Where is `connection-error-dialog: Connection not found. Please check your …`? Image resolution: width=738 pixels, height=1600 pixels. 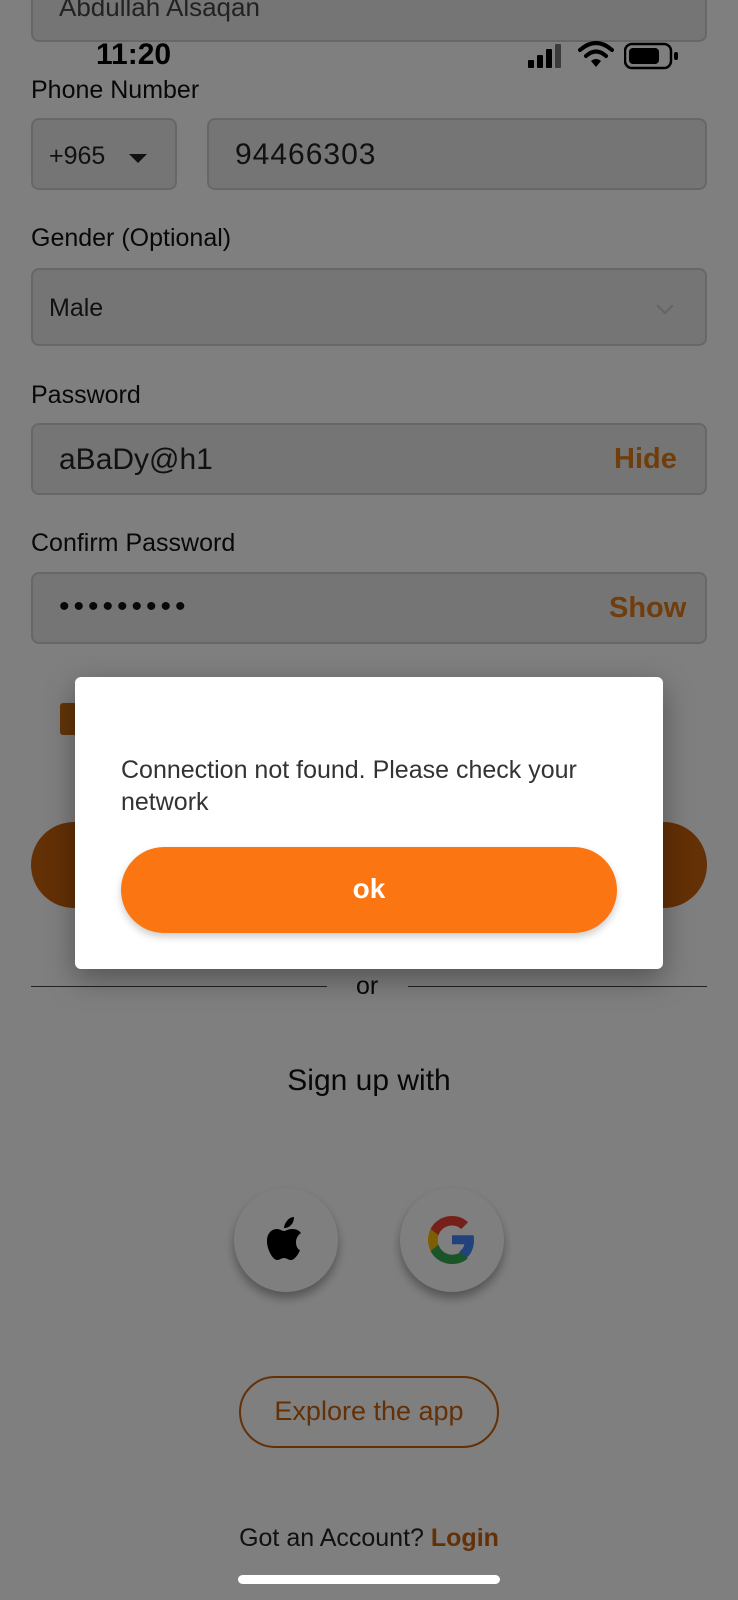
connection-error-dialog: Connection not found. Please check your … is located at coordinates (369, 823).